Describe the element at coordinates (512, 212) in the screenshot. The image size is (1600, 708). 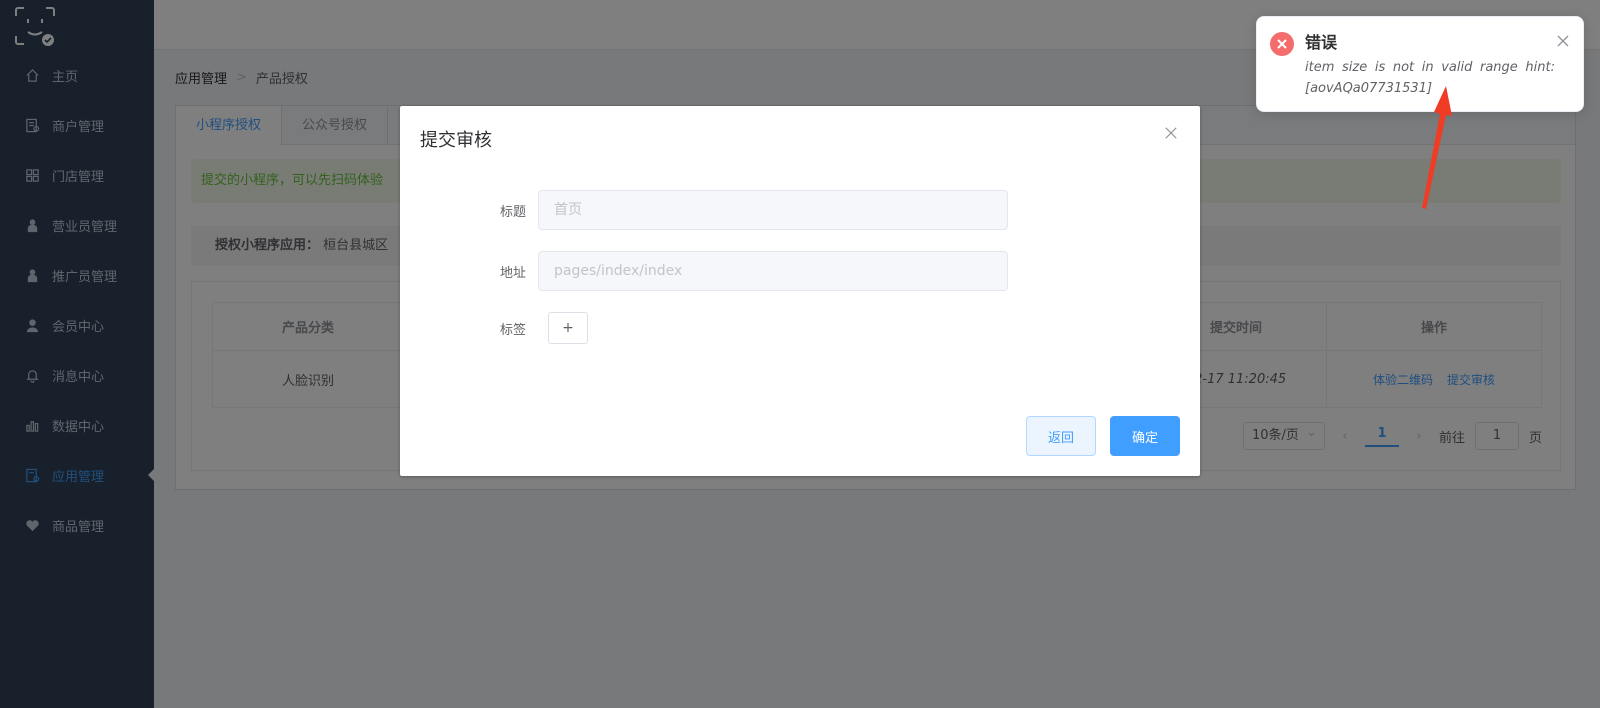
I see `title-label: 标题` at that location.